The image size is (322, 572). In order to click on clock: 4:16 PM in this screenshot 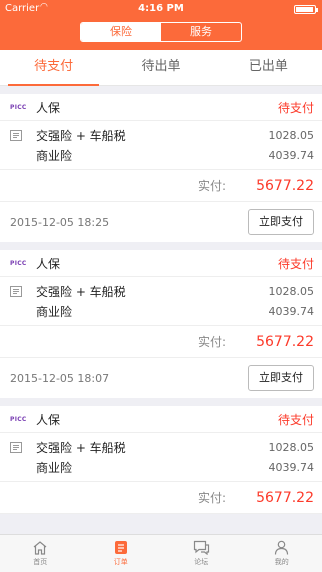, I will do `click(161, 8)`.